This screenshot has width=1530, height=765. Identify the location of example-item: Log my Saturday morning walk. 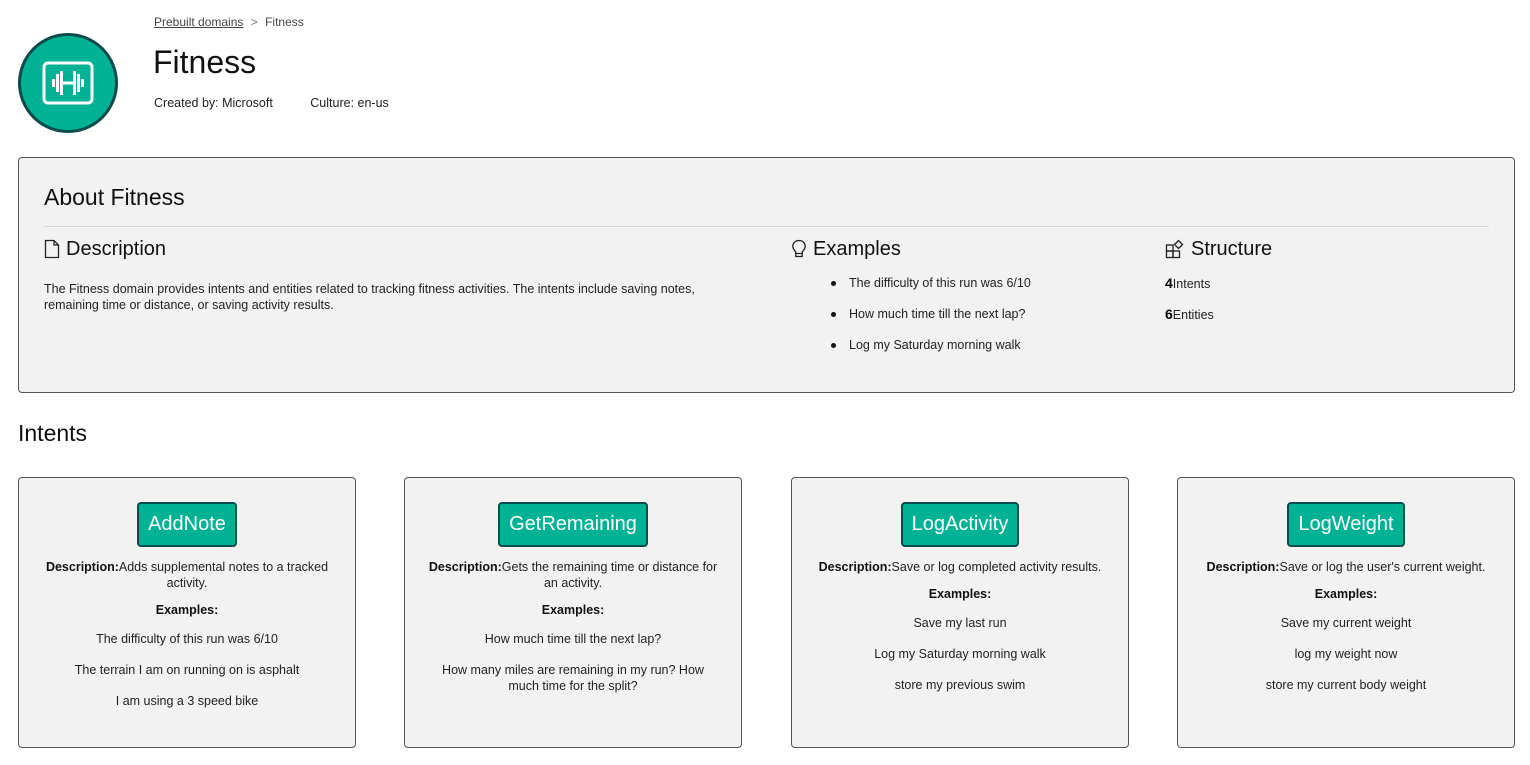
(981, 352).